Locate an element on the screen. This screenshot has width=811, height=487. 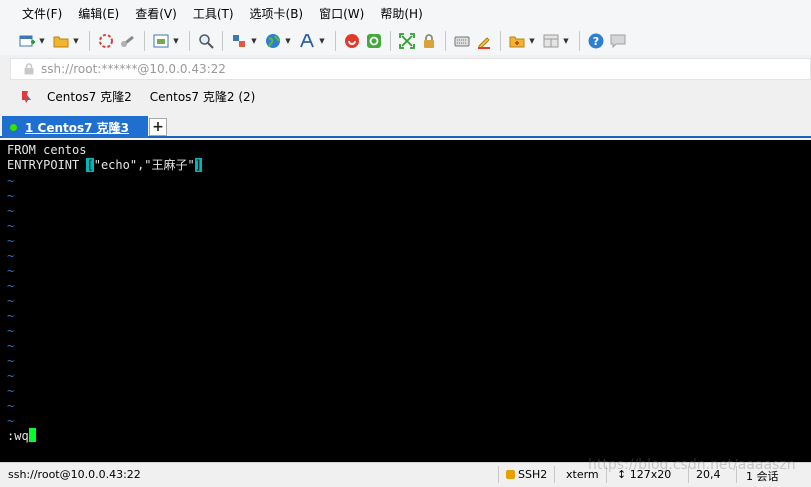
find-button is located at coordinates (206, 41).